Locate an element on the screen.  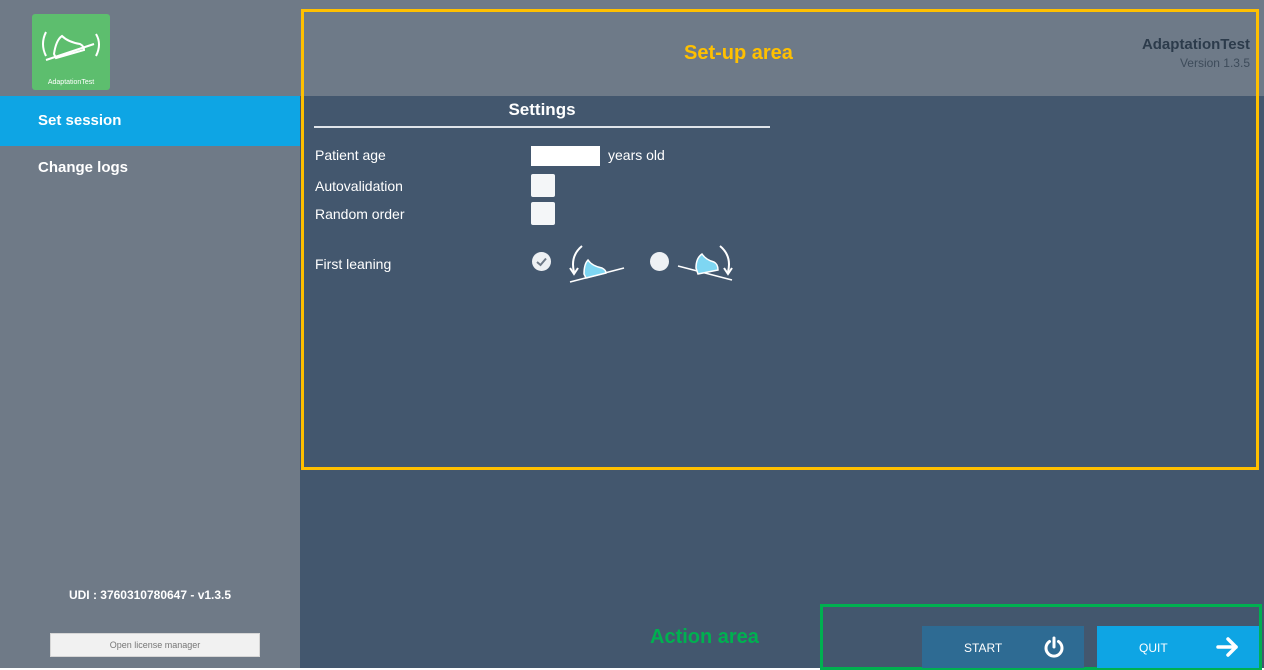
patient-age-input is located at coordinates (565, 156).